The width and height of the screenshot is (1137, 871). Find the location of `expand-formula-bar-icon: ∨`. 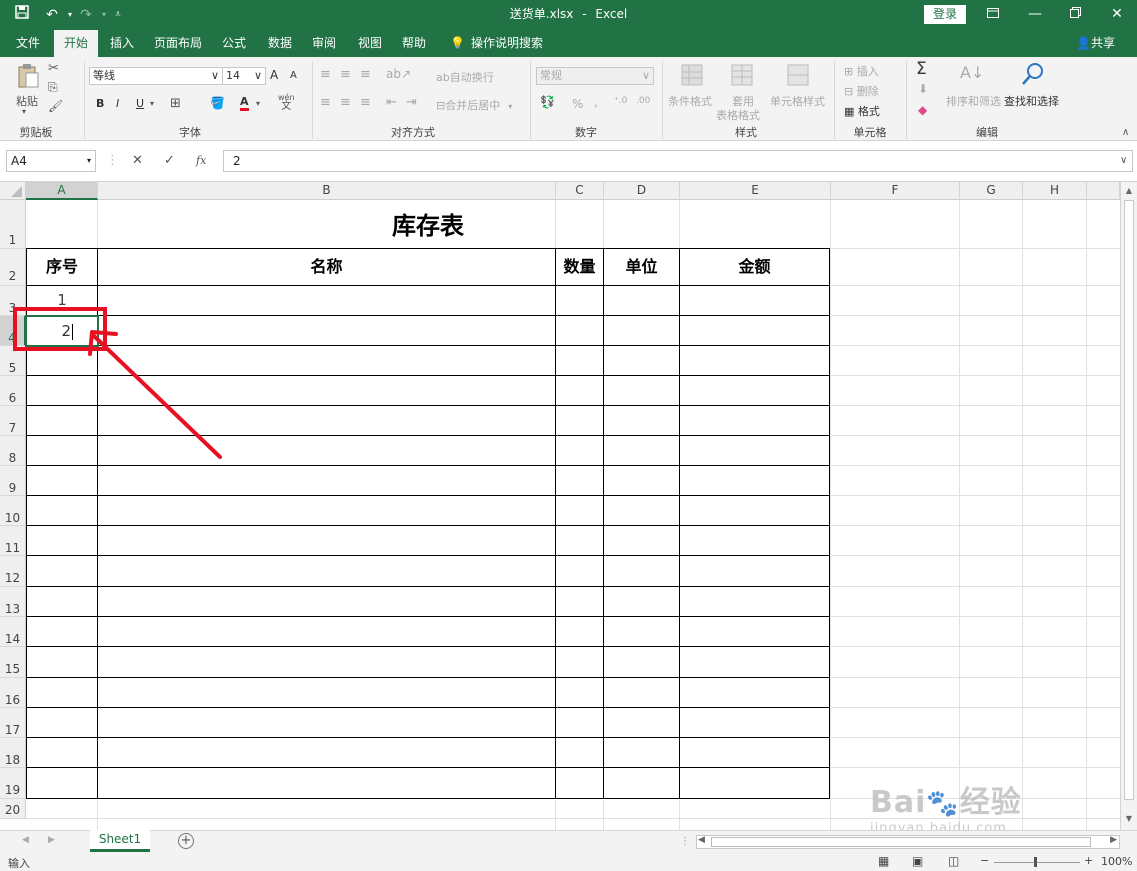

expand-formula-bar-icon: ∨ is located at coordinates (1123, 161).